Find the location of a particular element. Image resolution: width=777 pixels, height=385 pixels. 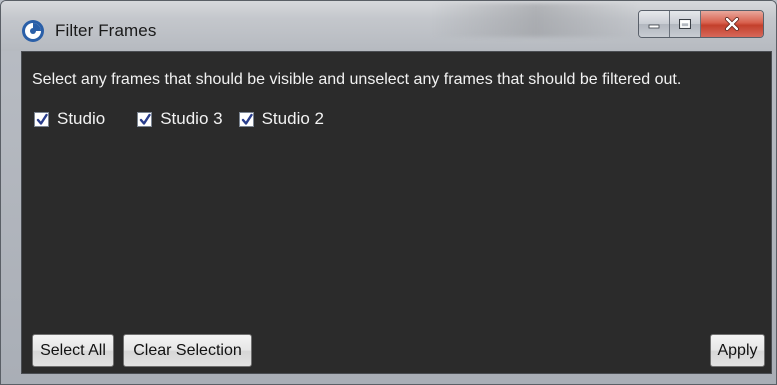

maximize-icon is located at coordinates (685, 24).